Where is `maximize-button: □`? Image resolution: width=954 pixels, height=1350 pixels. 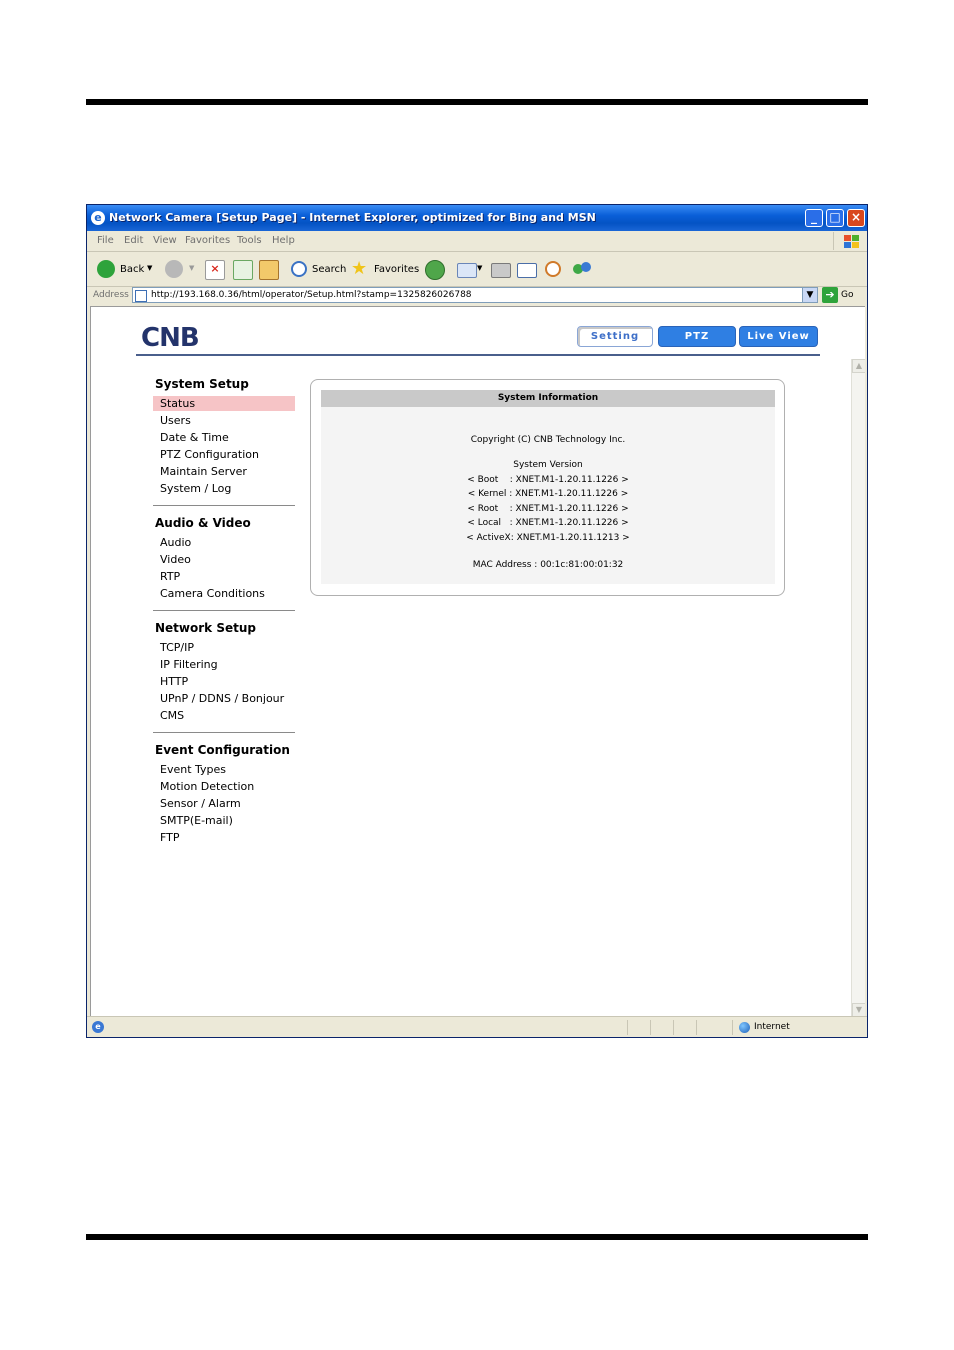
maximize-button: □ is located at coordinates (835, 218).